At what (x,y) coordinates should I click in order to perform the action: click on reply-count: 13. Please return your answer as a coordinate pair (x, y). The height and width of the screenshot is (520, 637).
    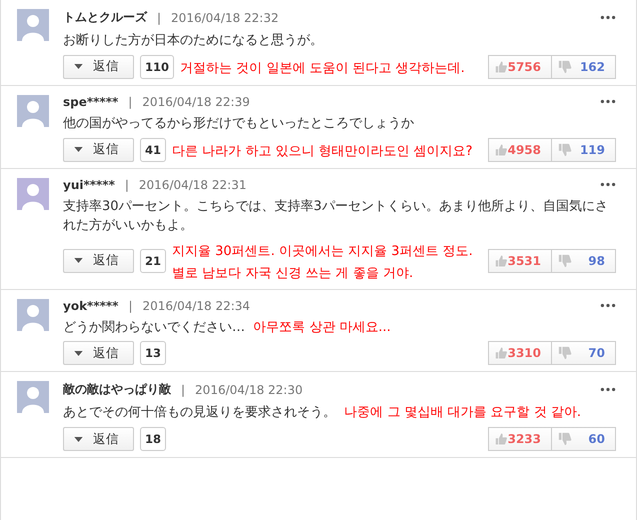
    Looking at the image, I should click on (153, 353).